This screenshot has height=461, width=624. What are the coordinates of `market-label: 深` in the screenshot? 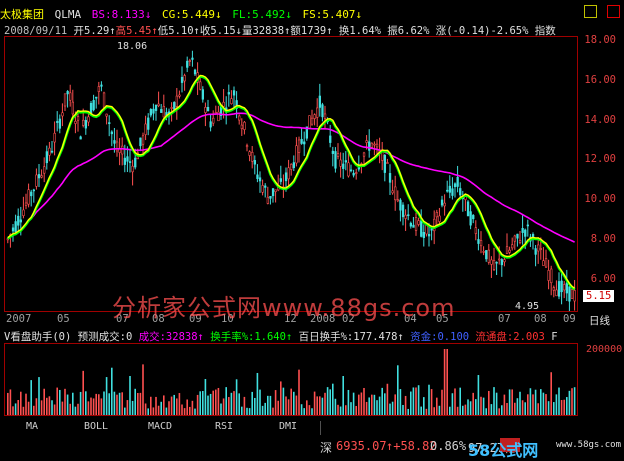 It's located at (326, 448).